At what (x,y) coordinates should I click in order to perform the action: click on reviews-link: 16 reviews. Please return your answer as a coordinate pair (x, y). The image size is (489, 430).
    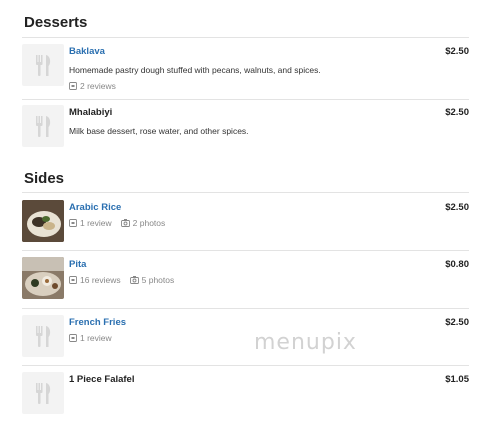
    Looking at the image, I should click on (95, 280).